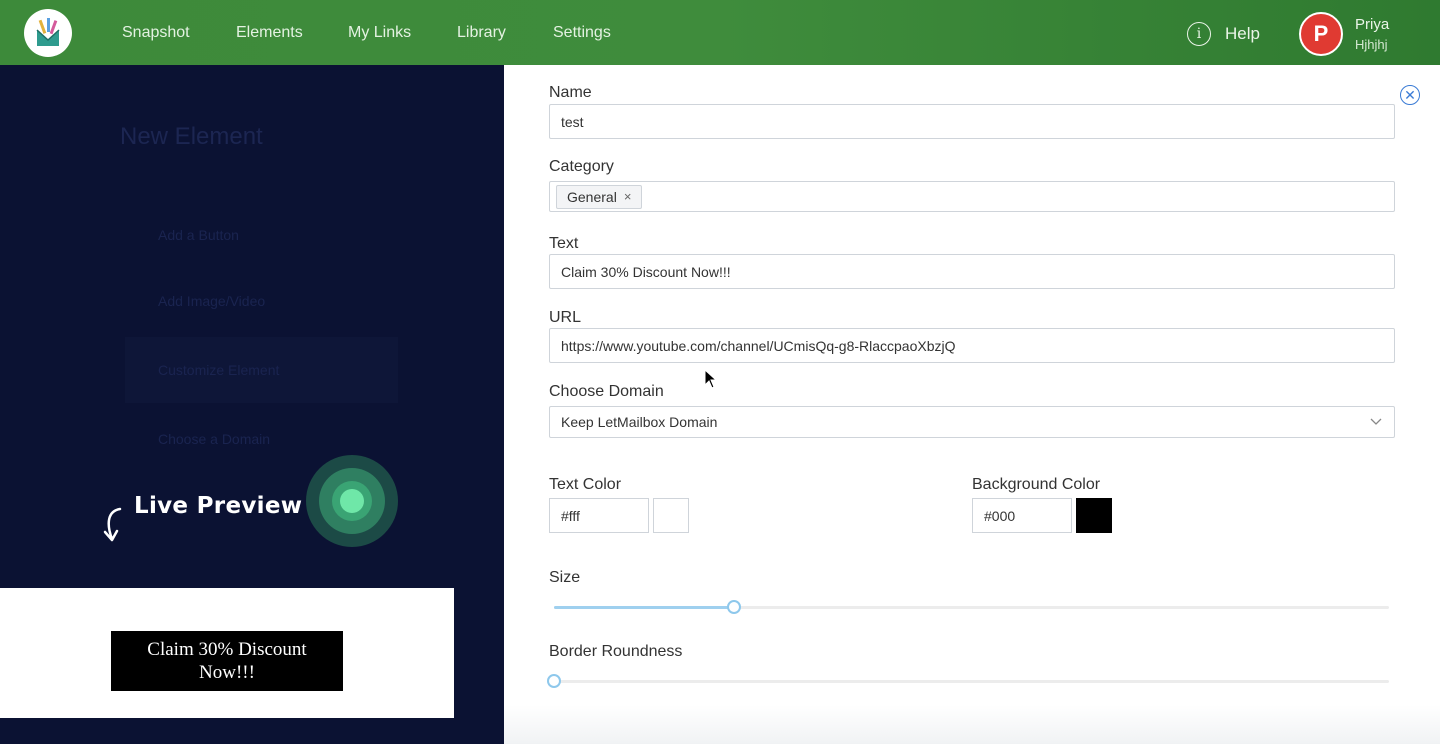 This screenshot has height=744, width=1440. I want to click on category-label: Category, so click(581, 166).